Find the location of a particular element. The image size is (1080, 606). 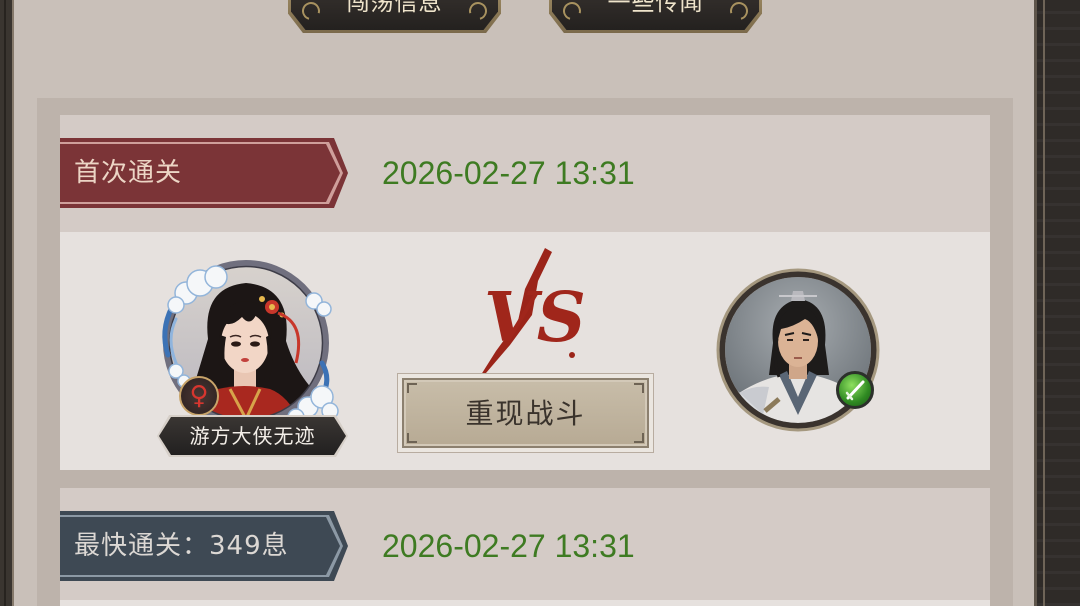

opponent-avatar is located at coordinates (798, 350).